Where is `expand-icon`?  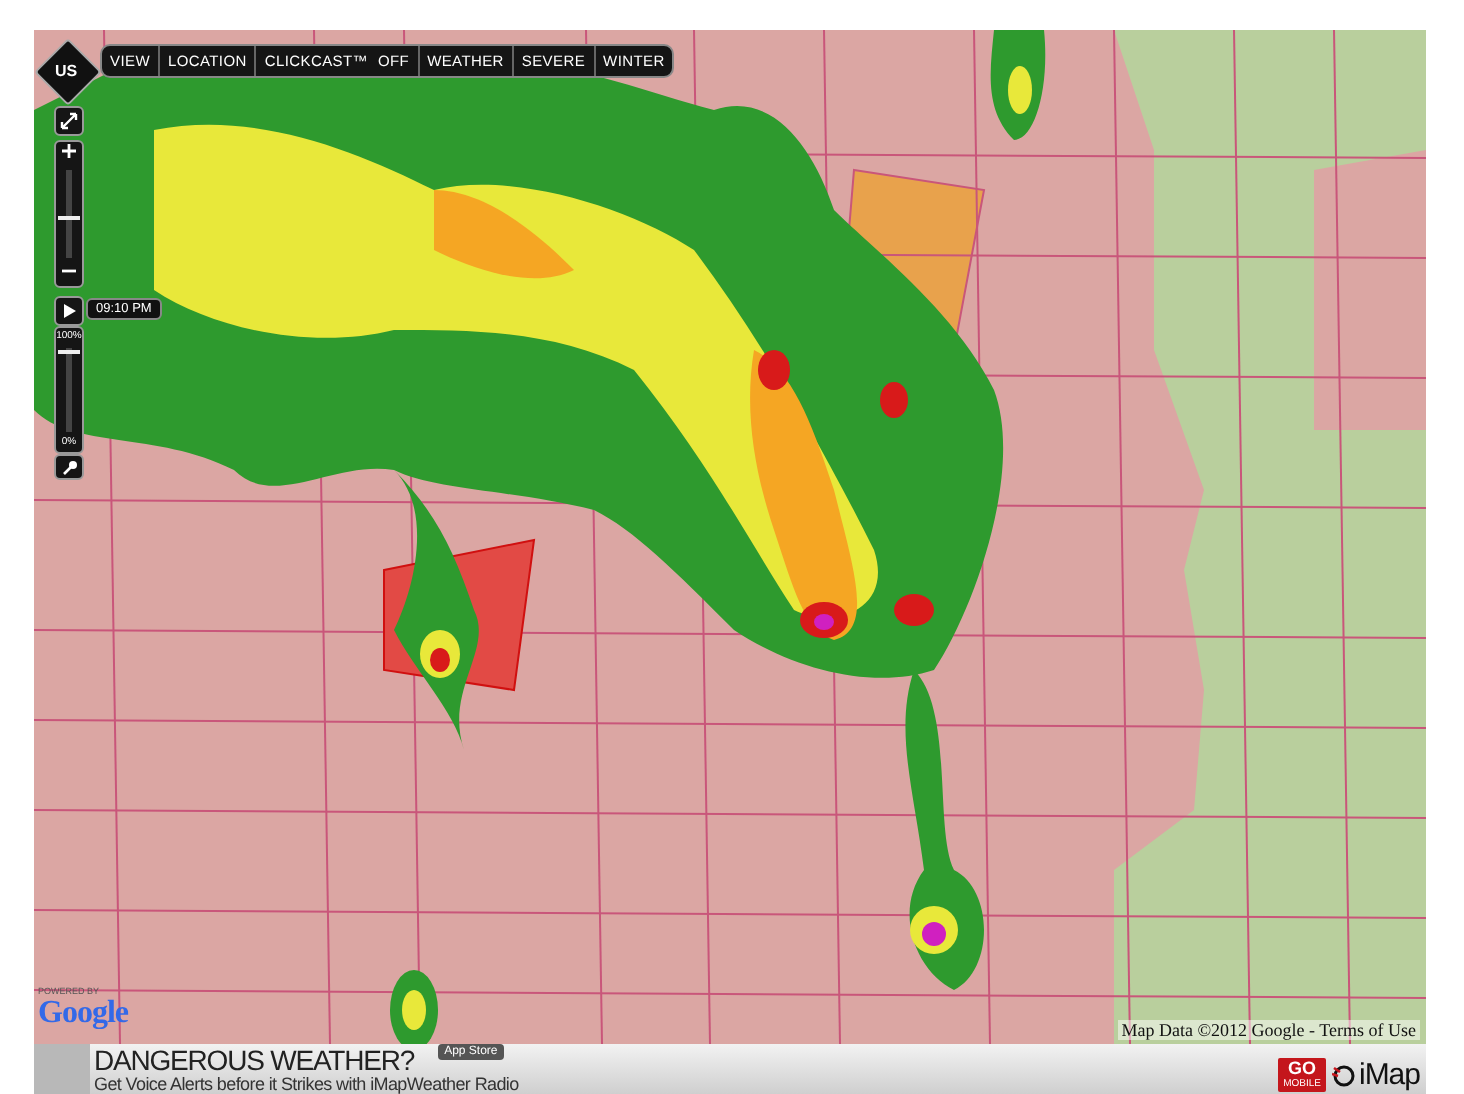
expand-icon is located at coordinates (69, 121).